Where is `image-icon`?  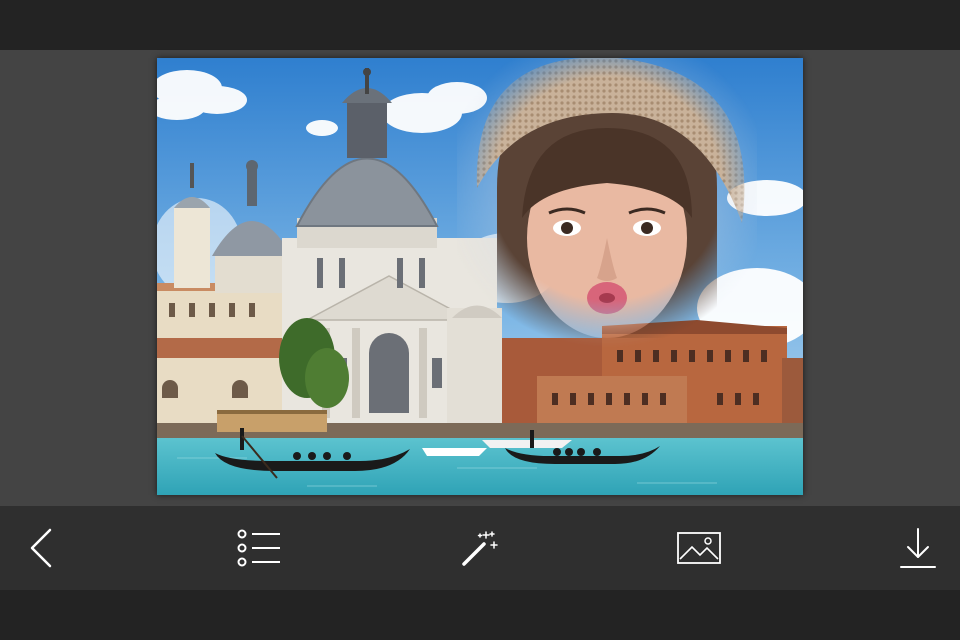 image-icon is located at coordinates (699, 548).